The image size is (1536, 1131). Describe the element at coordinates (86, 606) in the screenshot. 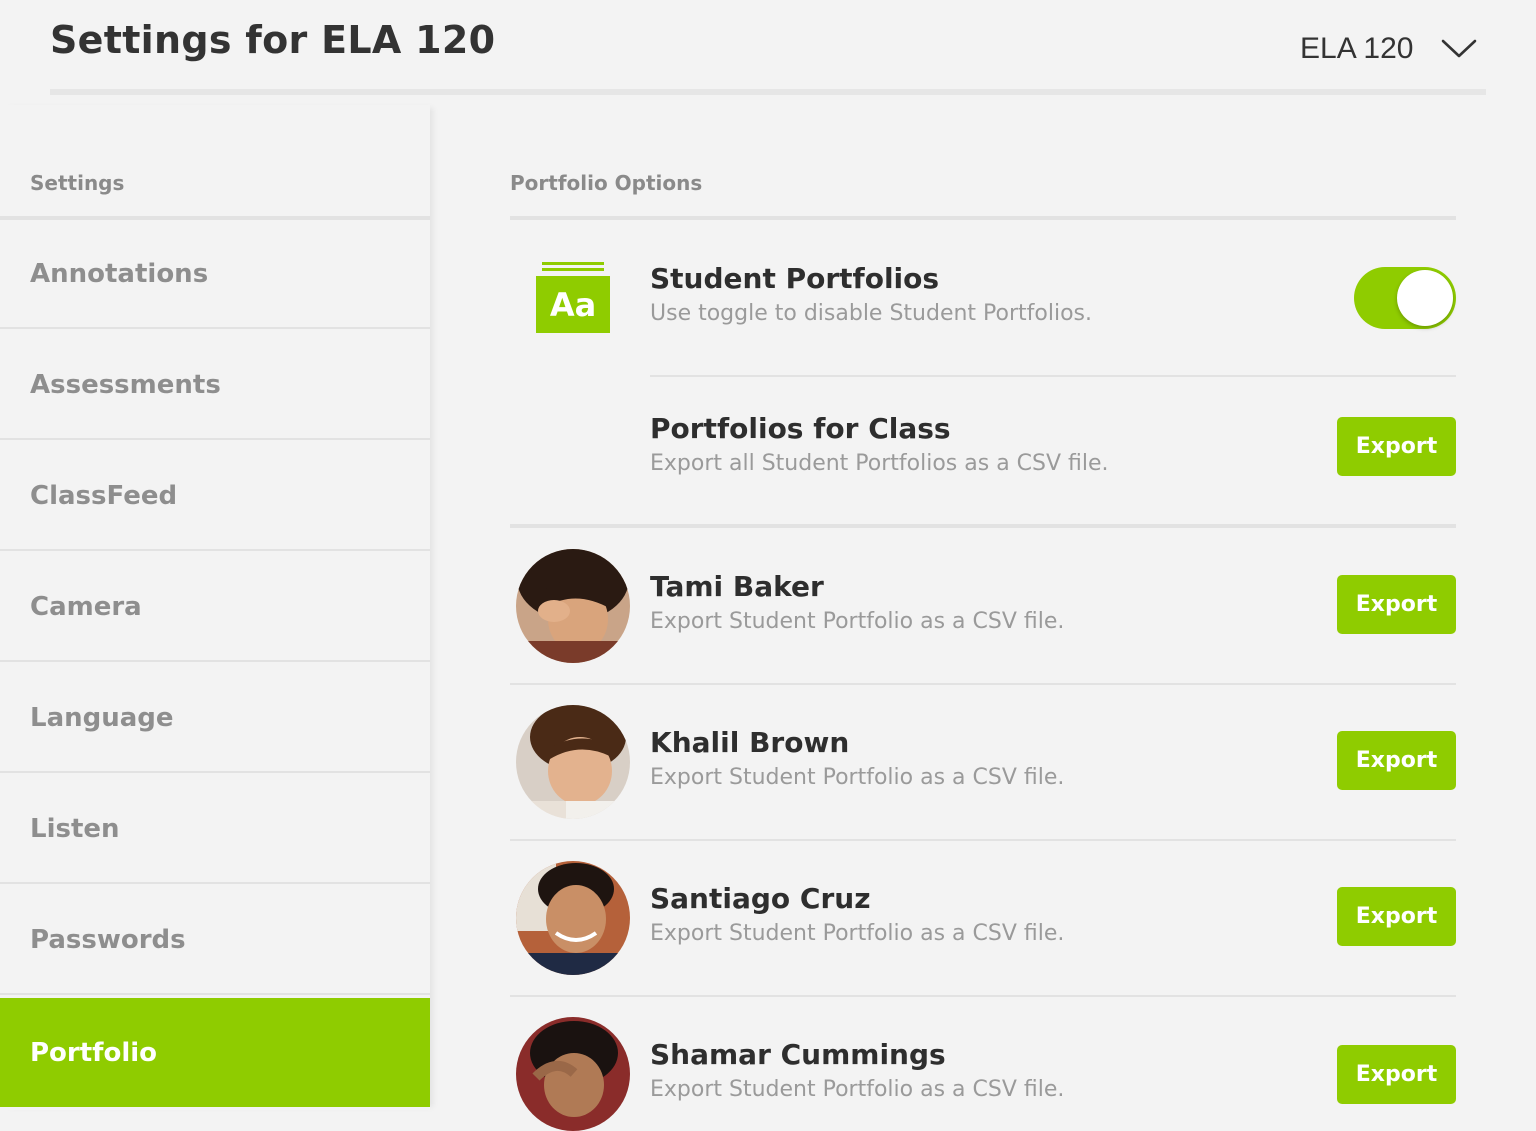

I see `sidebar-item-label: Camera` at that location.